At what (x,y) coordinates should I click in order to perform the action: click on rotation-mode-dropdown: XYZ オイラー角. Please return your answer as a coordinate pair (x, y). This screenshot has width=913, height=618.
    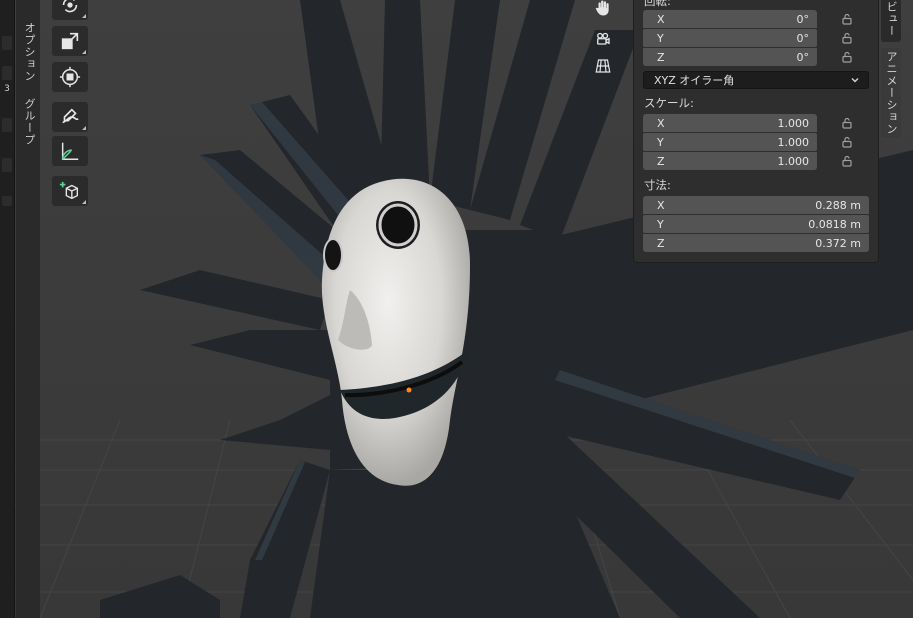
    Looking at the image, I should click on (756, 80).